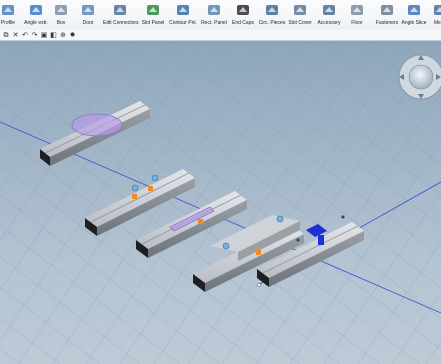  Describe the element at coordinates (183, 10) in the screenshot. I see `contour-panel-icon` at that location.